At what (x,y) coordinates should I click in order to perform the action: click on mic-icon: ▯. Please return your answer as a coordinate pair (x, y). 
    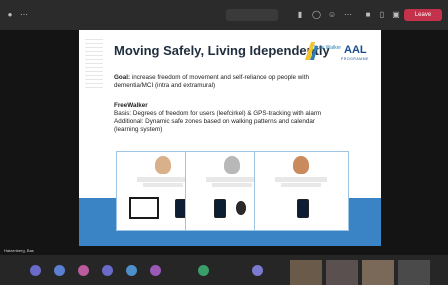
    Looking at the image, I should click on (382, 15).